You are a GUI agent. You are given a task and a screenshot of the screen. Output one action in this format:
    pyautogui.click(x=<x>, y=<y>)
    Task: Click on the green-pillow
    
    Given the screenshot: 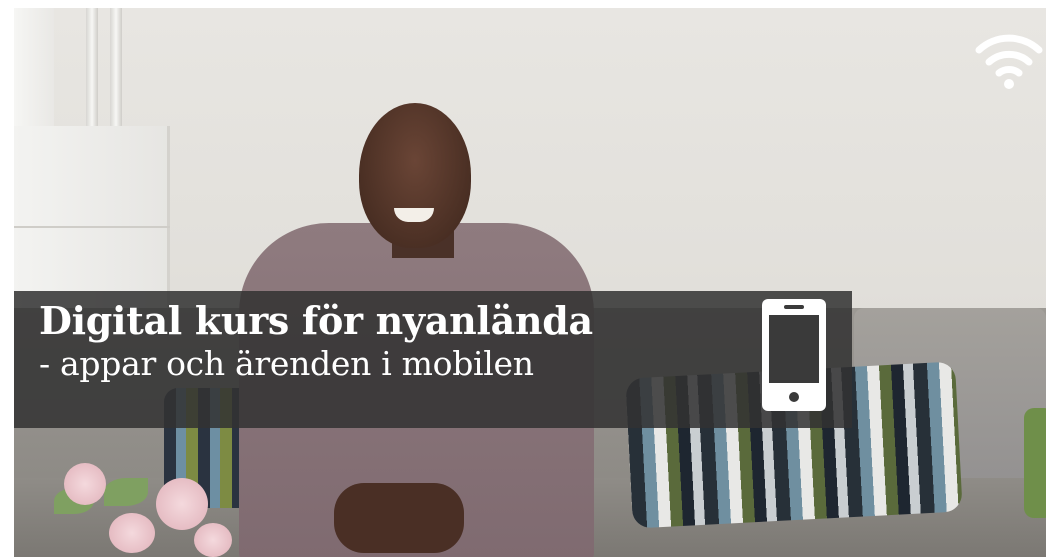 What is the action you would take?
    pyautogui.click(x=1035, y=463)
    